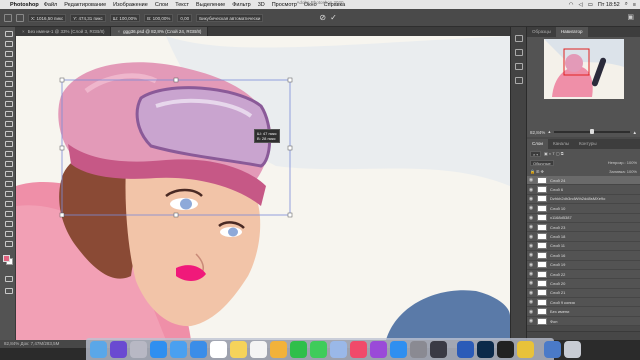 This screenshot has width=640, height=360. I want to click on tab-layers: Слои, so click(537, 144).